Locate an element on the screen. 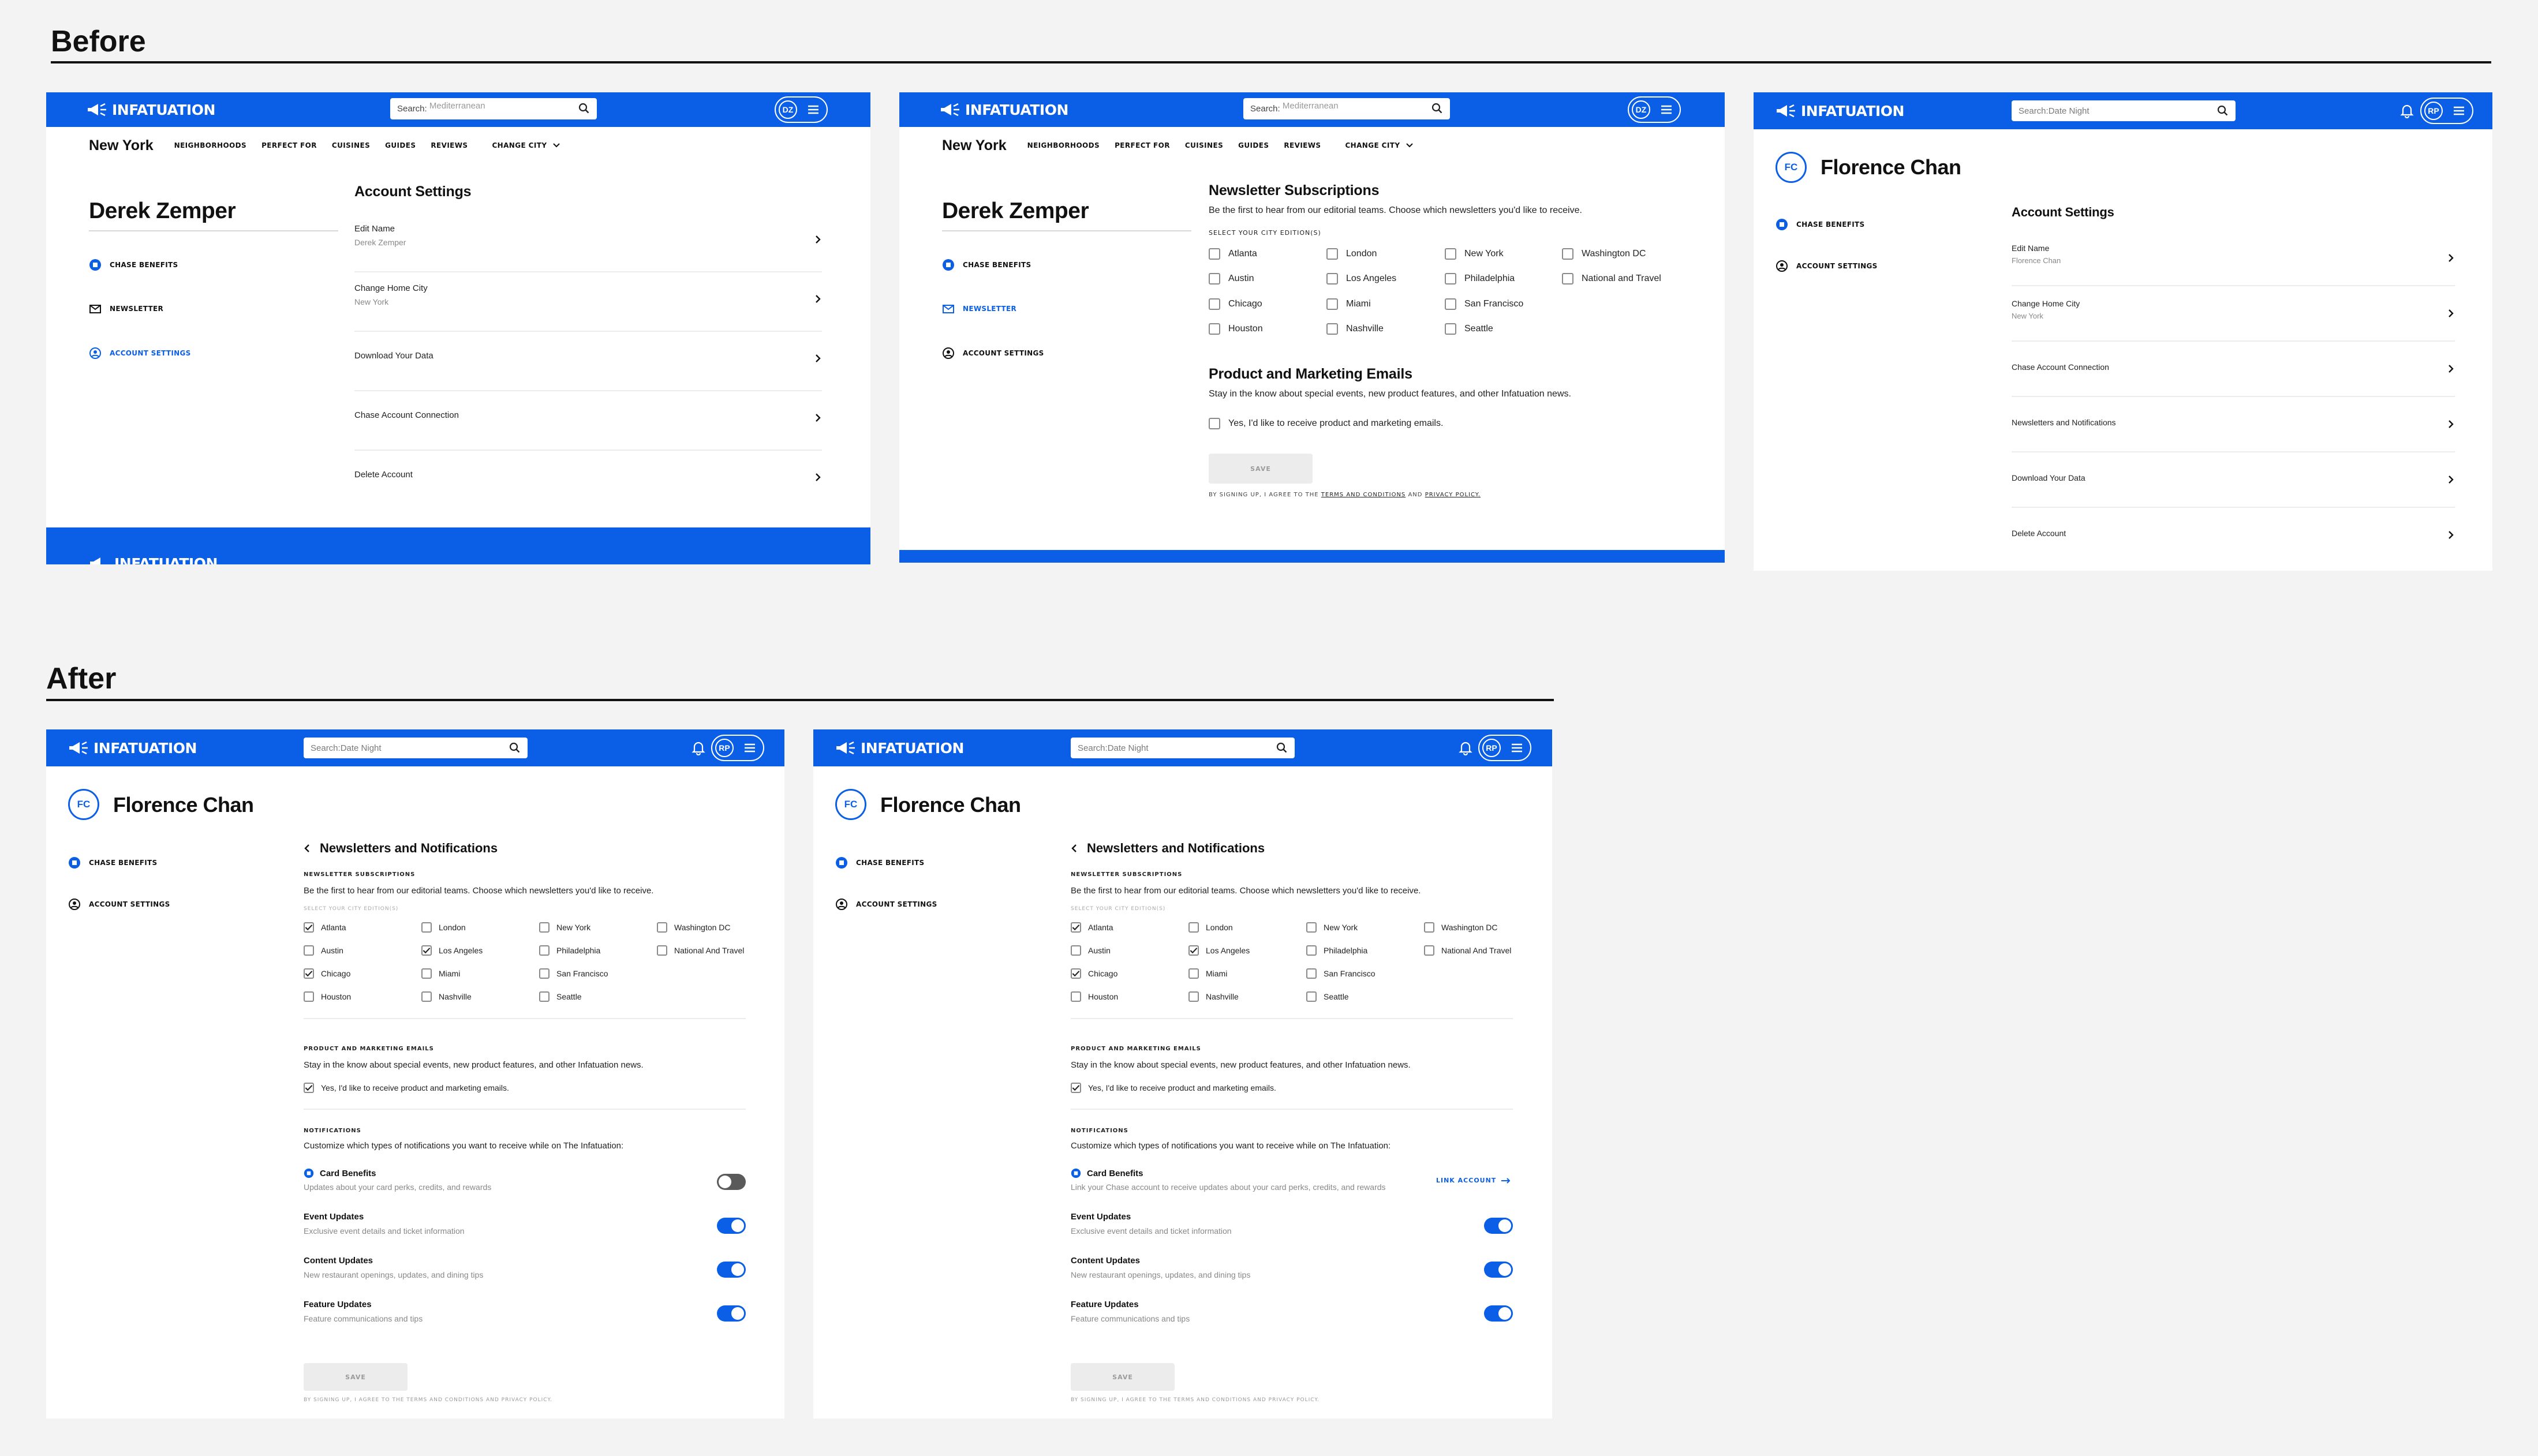  settings-row-edit-name: Edit Name Derek Zemper is located at coordinates (588, 243).